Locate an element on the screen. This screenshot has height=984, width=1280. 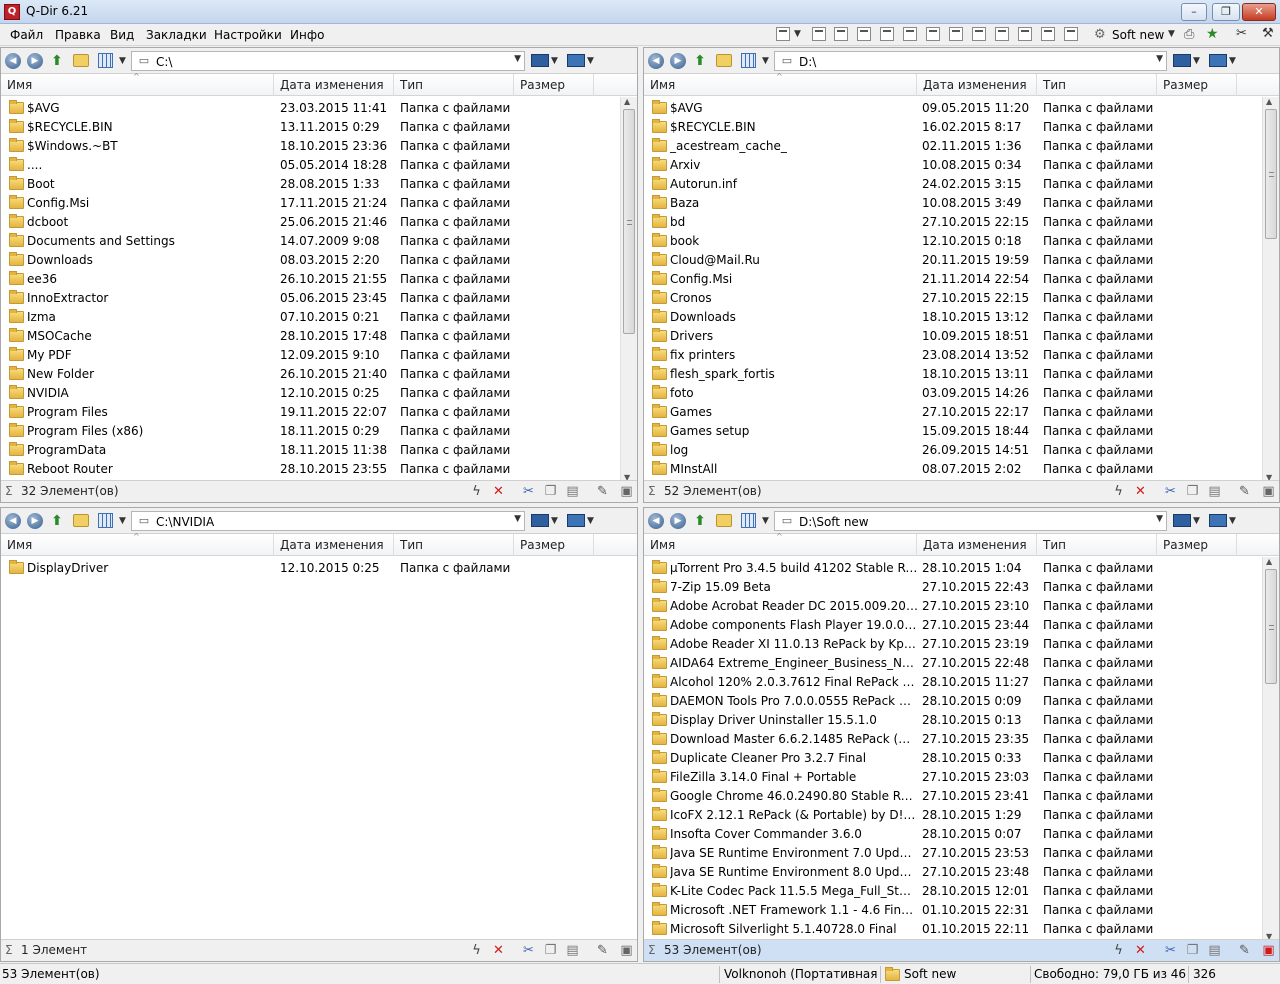
item-count: 1 Элемент is located at coordinates (54, 950).